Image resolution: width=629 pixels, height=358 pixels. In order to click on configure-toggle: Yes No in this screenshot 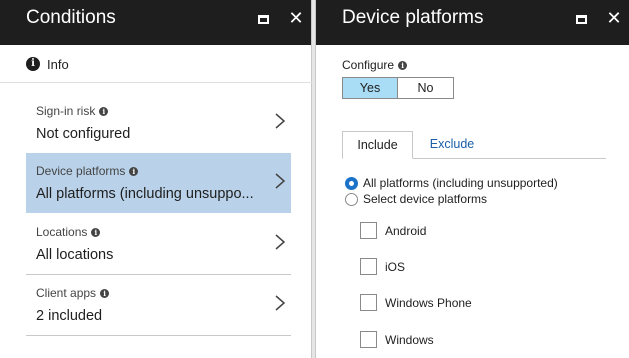, I will do `click(398, 88)`.